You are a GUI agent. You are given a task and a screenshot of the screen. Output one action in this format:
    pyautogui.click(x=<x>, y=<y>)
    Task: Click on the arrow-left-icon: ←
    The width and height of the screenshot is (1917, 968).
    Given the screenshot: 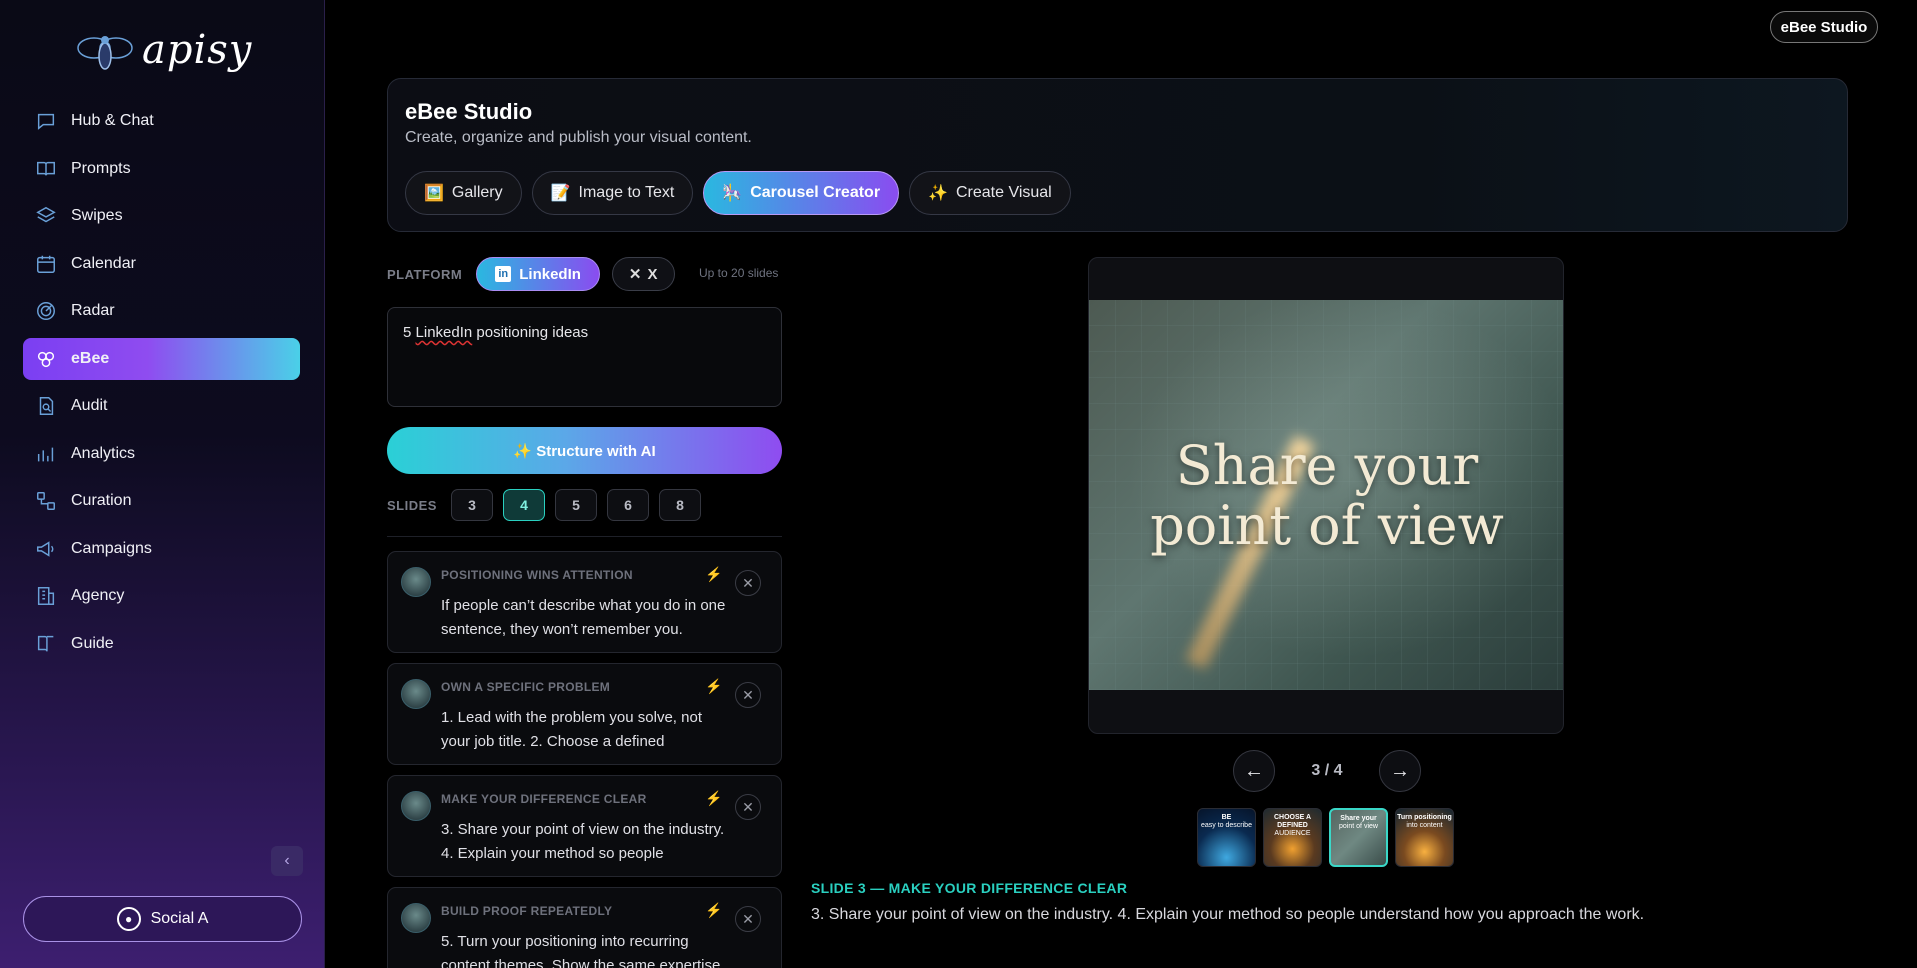 What is the action you would take?
    pyautogui.click(x=1254, y=770)
    